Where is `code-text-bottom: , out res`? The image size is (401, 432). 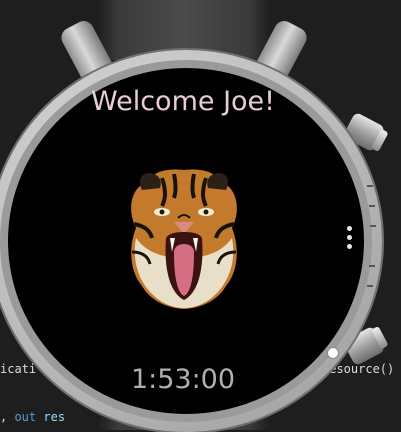
code-text-bottom: , out res is located at coordinates (33, 417).